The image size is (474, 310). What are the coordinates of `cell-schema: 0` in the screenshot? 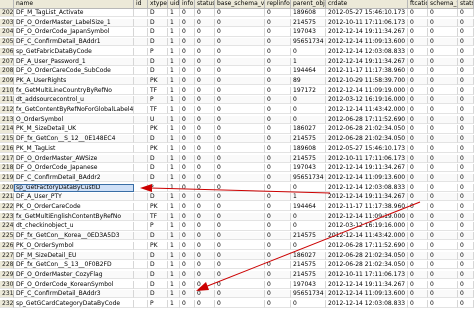 It's located at (443, 216).